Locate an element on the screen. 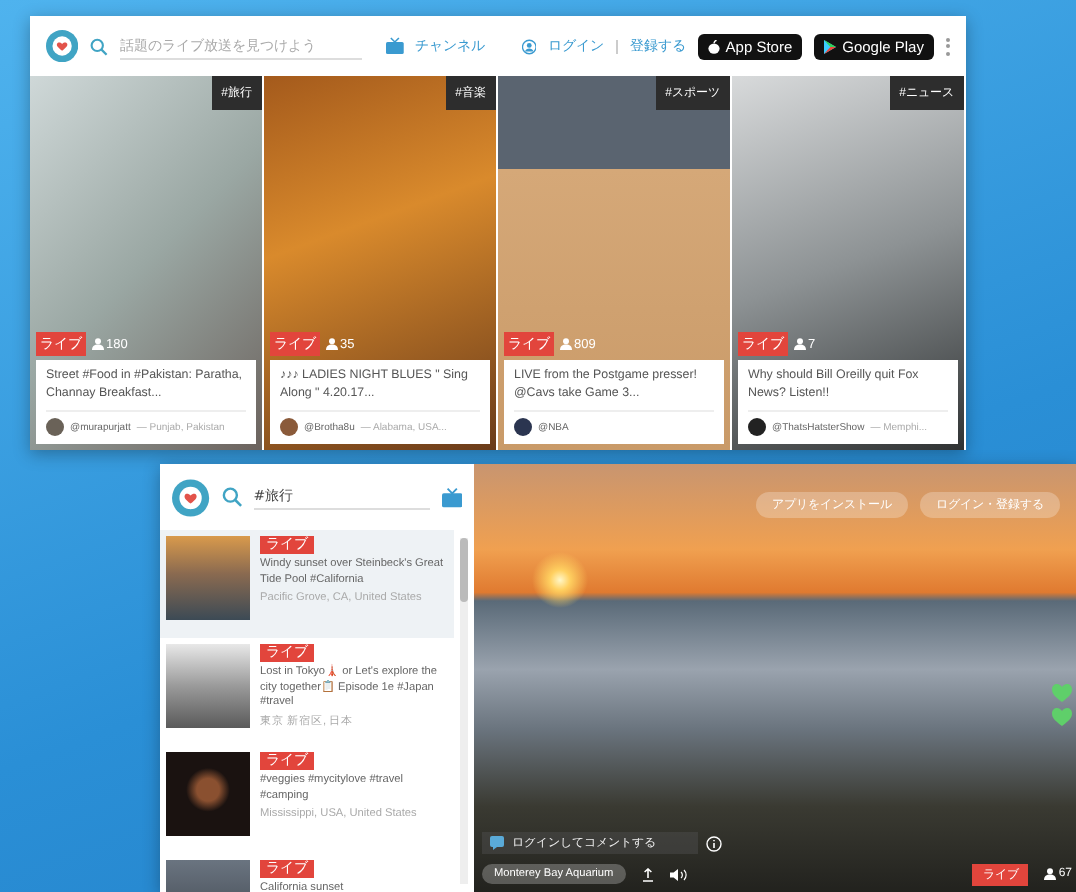 The height and width of the screenshot is (892, 1076). apple-icon is located at coordinates (713, 46).